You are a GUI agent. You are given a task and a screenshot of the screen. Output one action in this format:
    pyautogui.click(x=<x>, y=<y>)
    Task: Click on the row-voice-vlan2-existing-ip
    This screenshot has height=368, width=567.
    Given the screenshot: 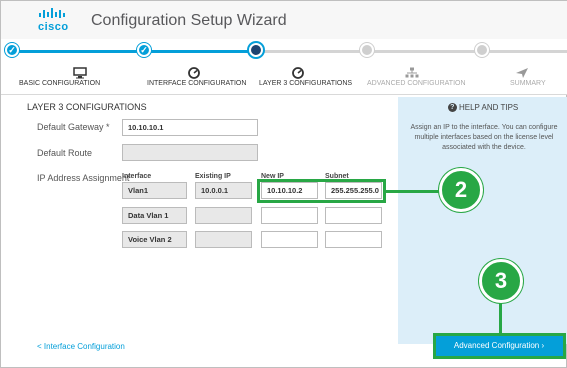 What is the action you would take?
    pyautogui.click(x=223, y=239)
    